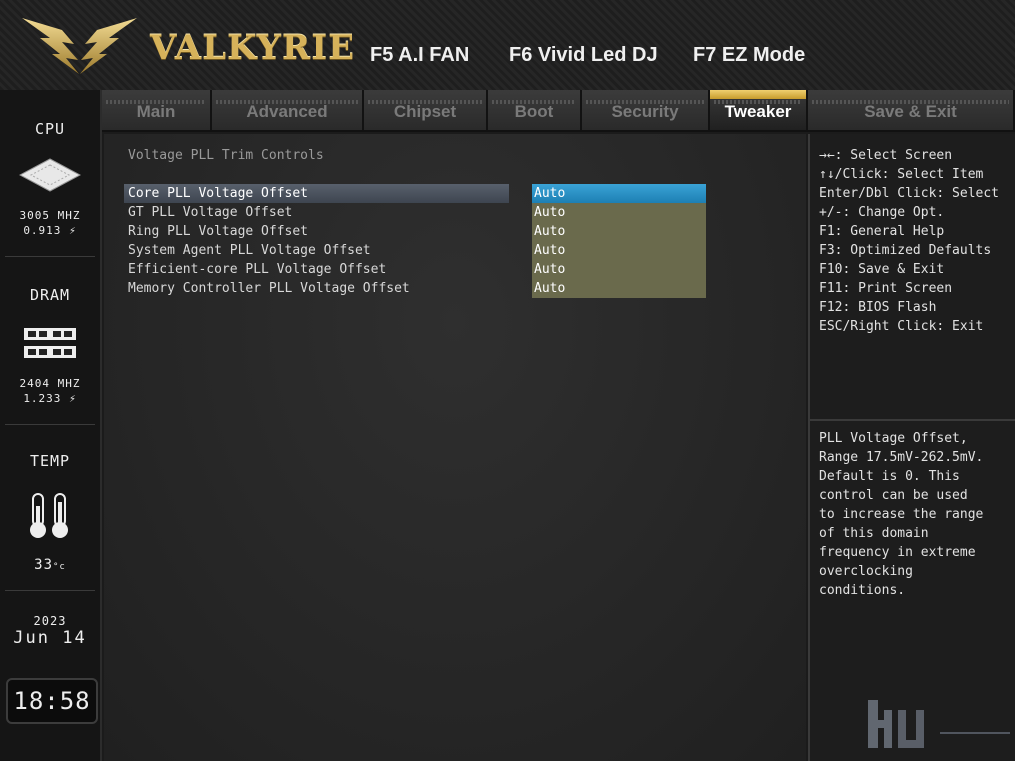  Describe the element at coordinates (886, 155) in the screenshot. I see `key-help-item: →←: Select Screen` at that location.